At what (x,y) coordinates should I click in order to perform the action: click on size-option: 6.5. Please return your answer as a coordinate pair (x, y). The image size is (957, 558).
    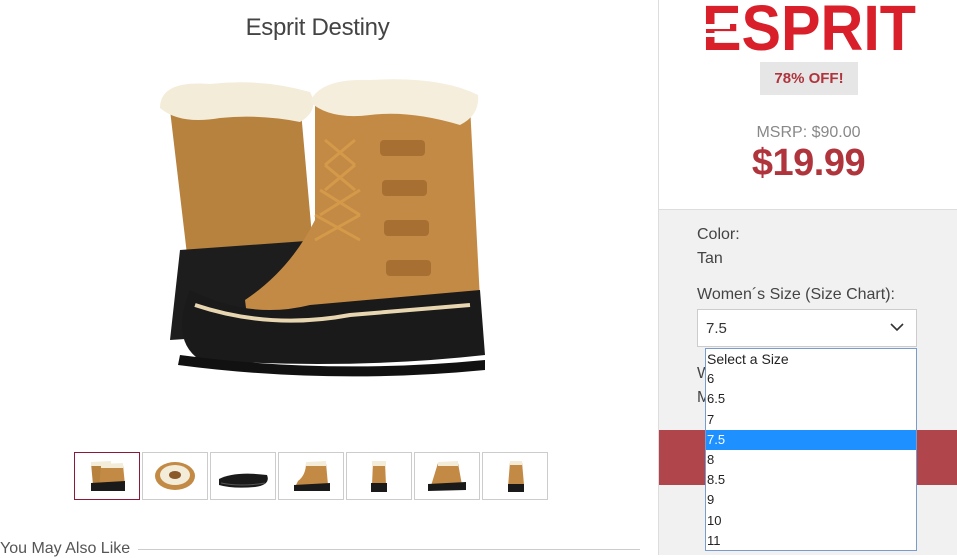
    Looking at the image, I should click on (811, 399).